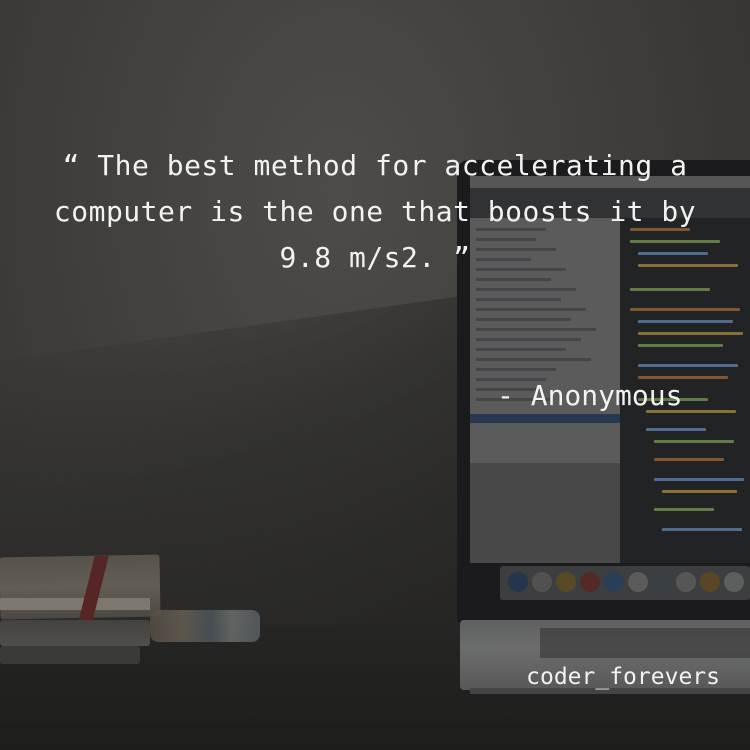  I want to click on account-handle: coder_forevers, so click(623, 677).